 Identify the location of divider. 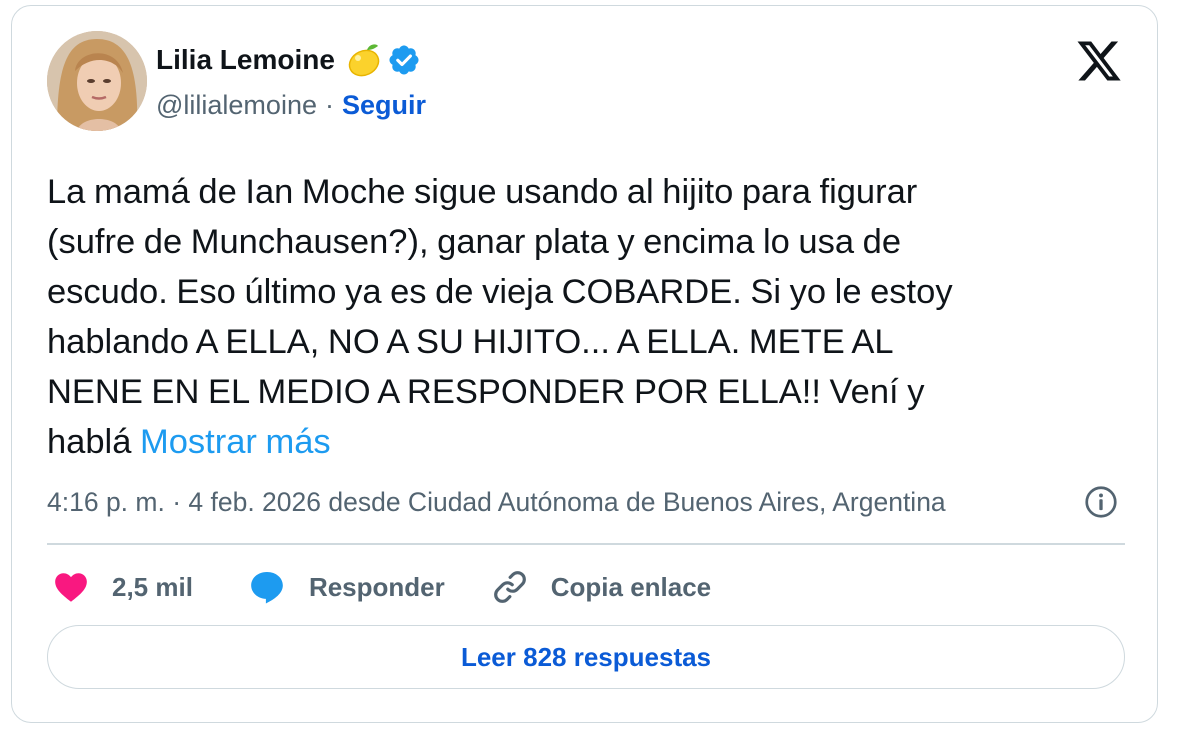
(586, 544).